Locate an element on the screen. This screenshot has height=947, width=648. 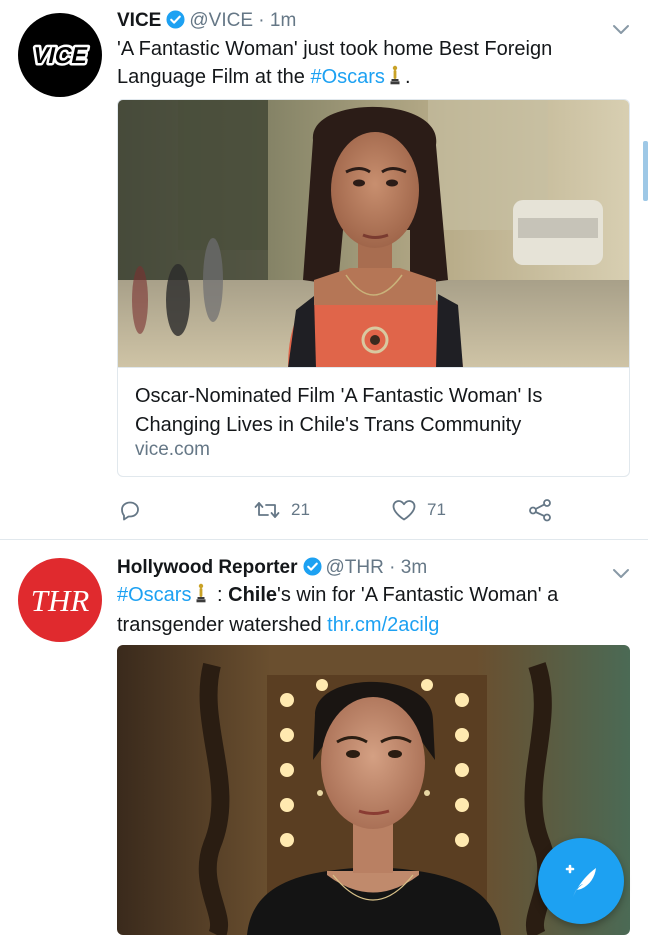
reply-button is located at coordinates (130, 510).